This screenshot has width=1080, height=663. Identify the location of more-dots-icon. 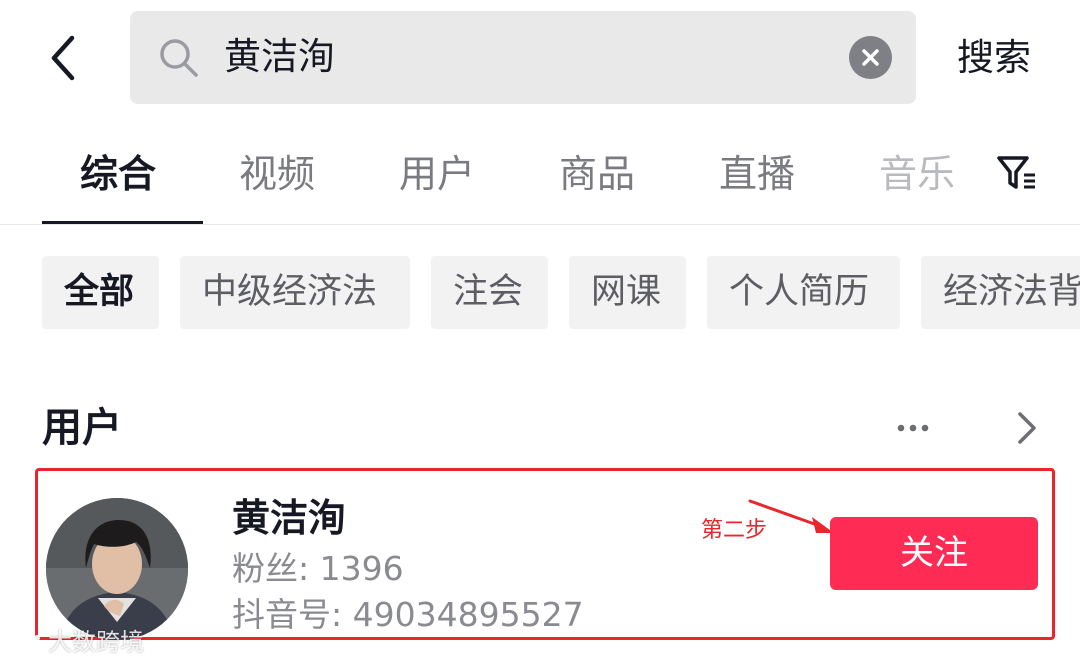
(913, 428).